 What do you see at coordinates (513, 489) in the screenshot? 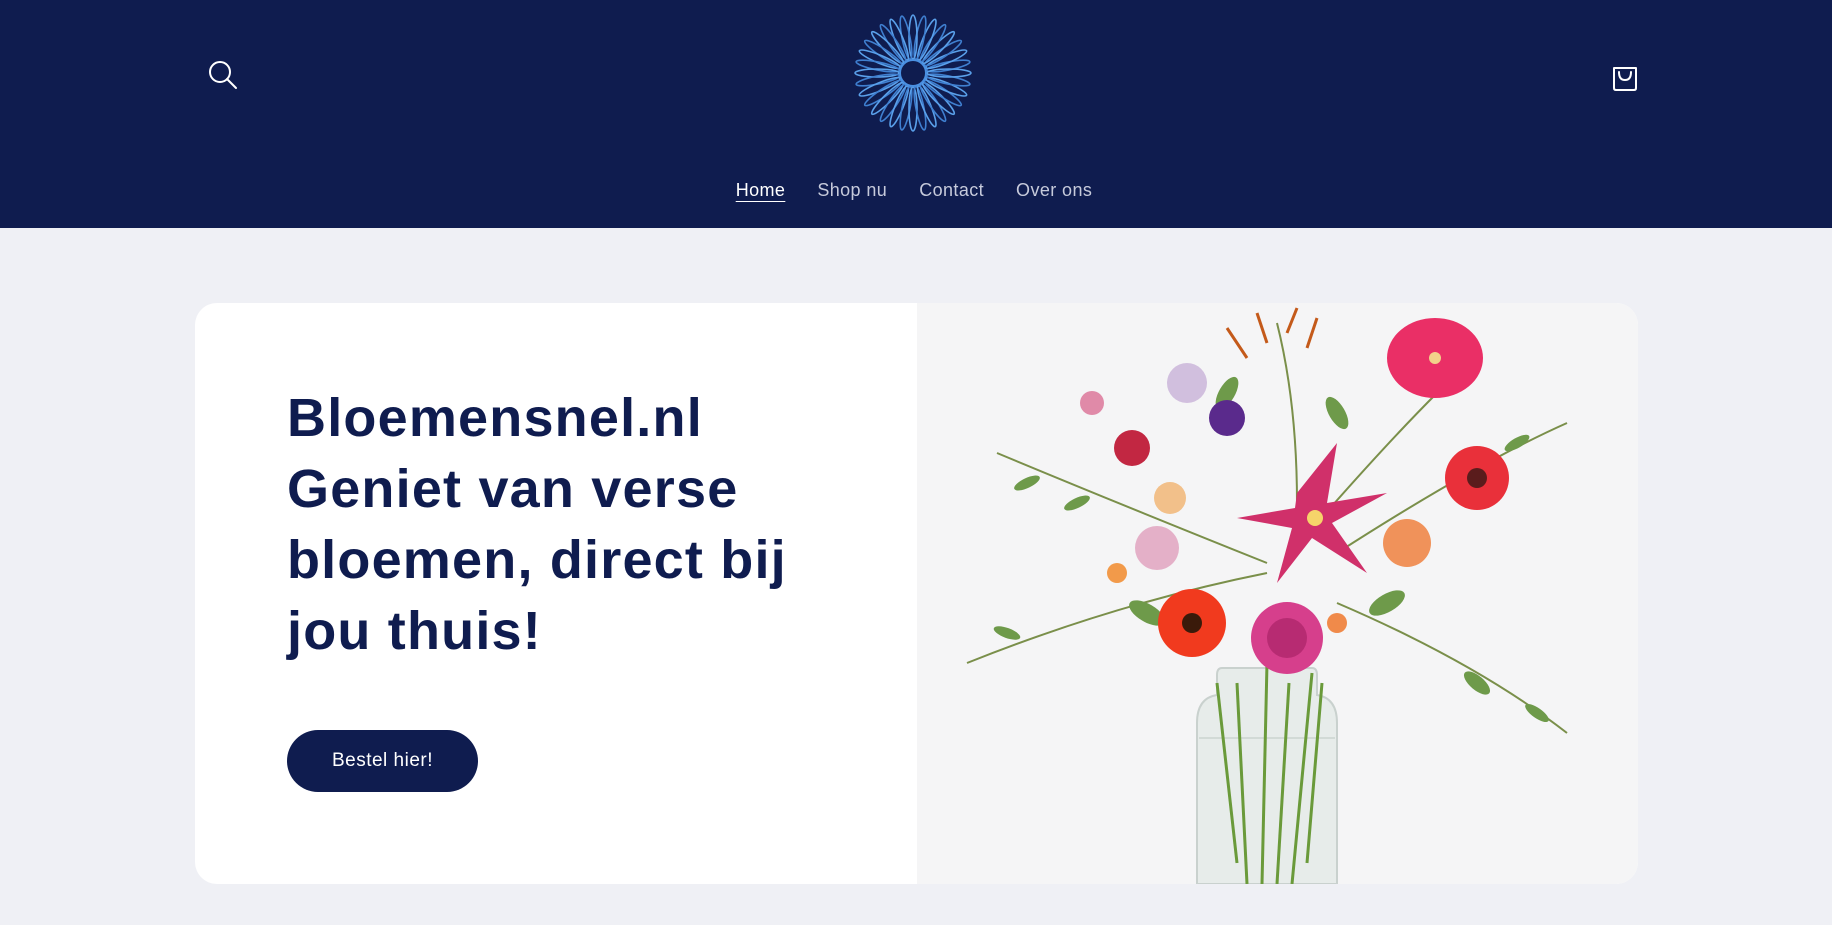
I see `hero-heading-line: Geniet van verse` at bounding box center [513, 489].